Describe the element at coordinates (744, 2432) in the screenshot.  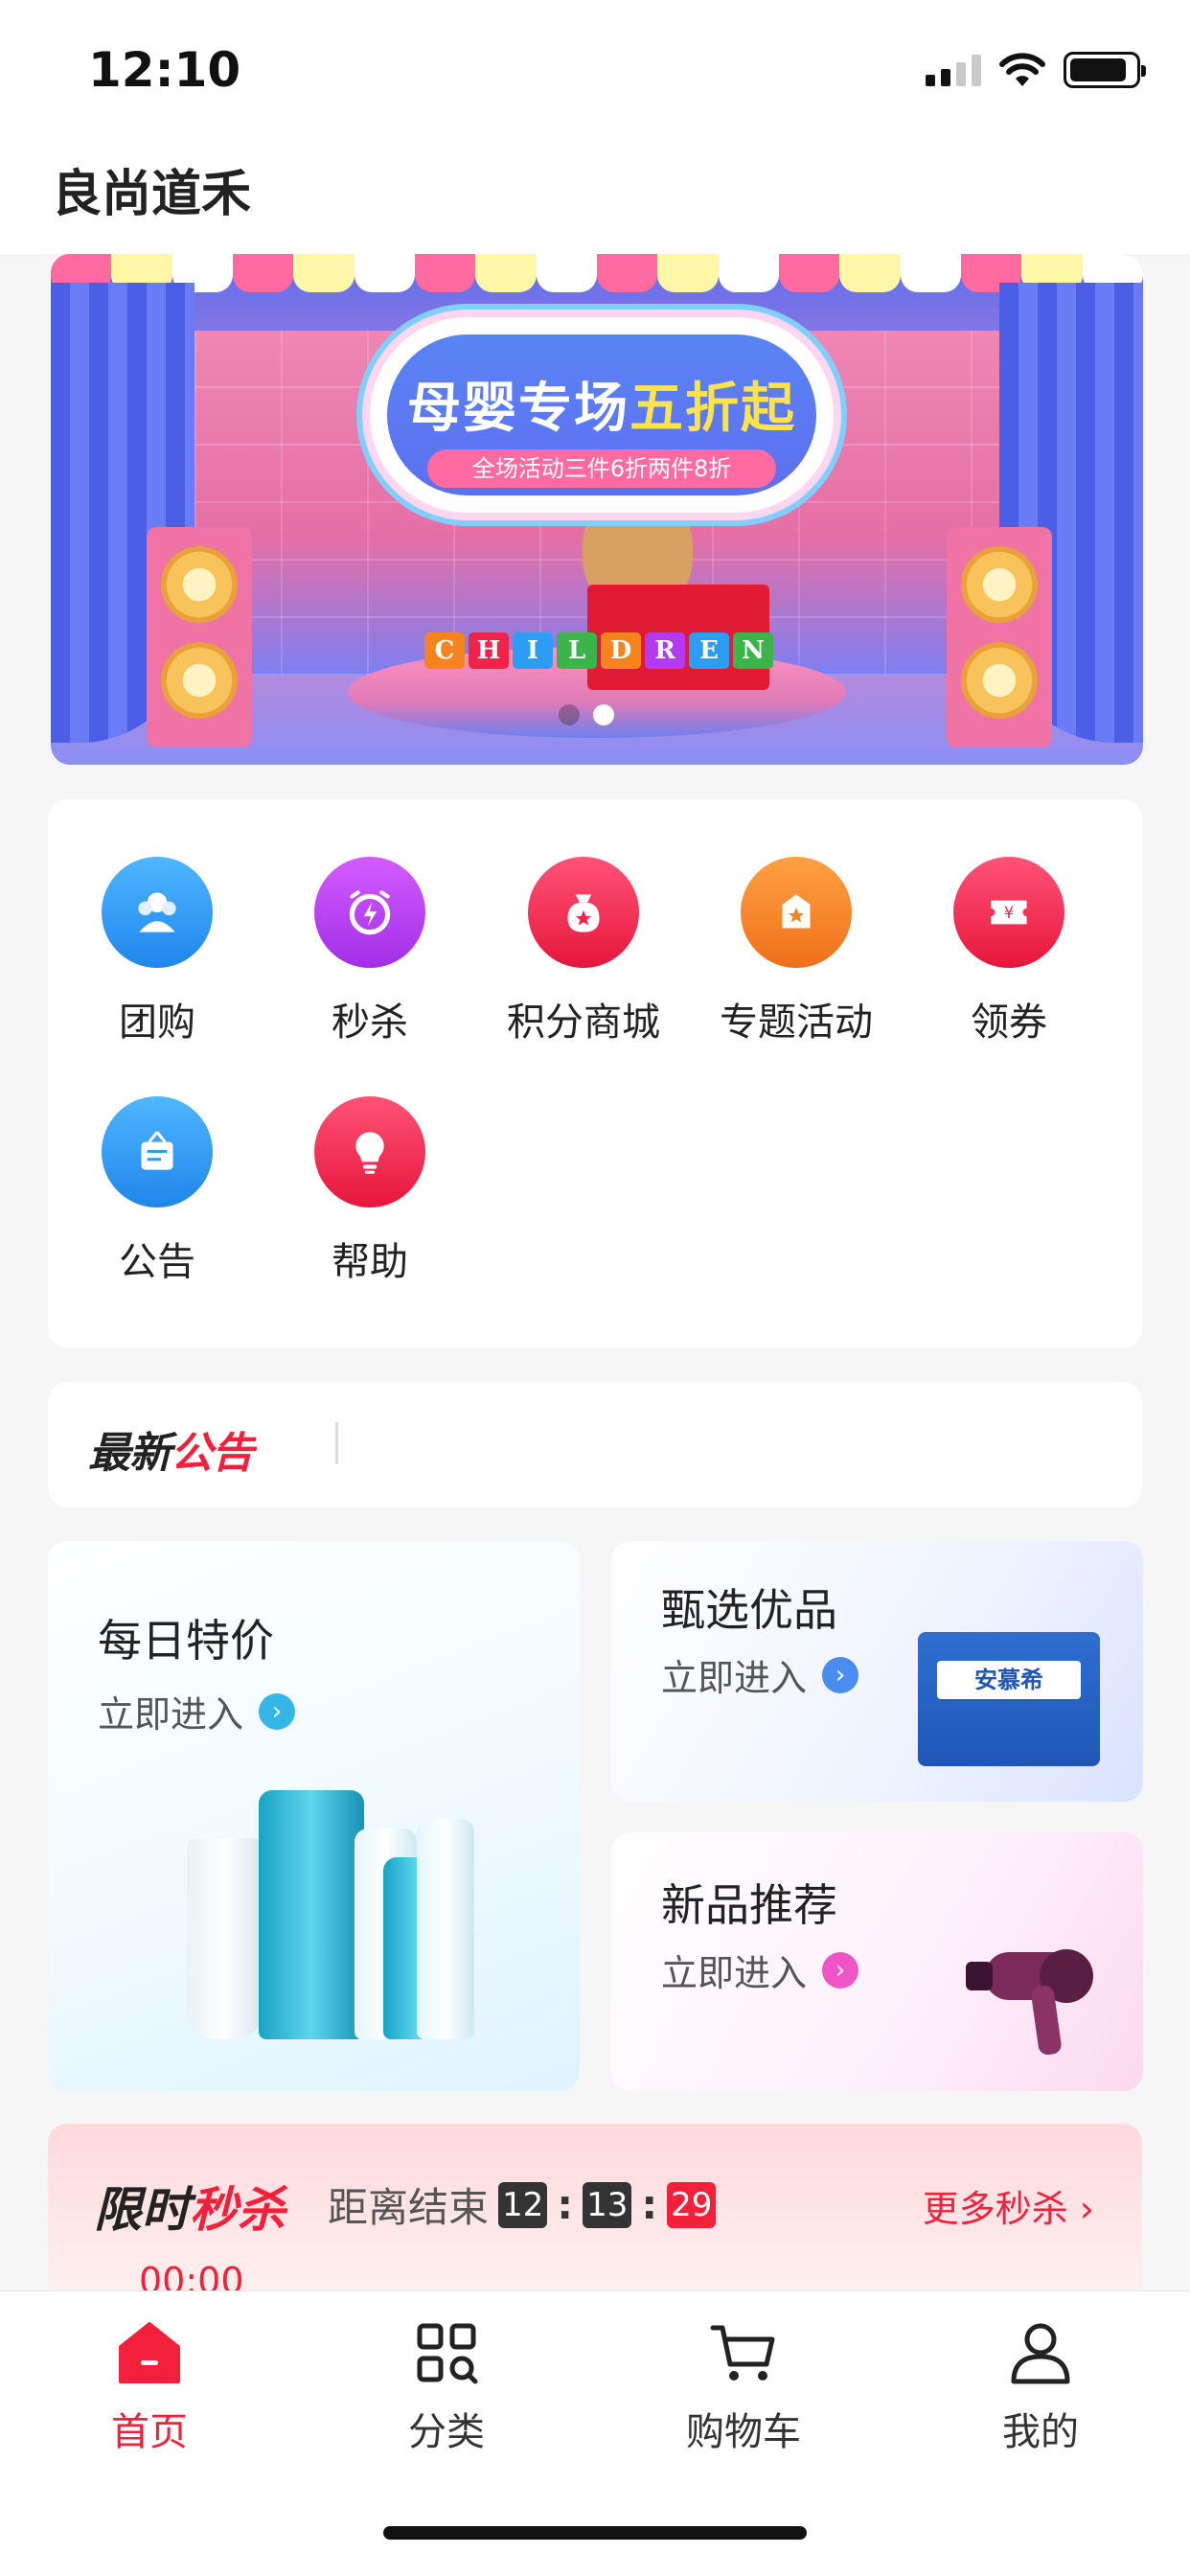
I see `tab-label: 购物车` at that location.